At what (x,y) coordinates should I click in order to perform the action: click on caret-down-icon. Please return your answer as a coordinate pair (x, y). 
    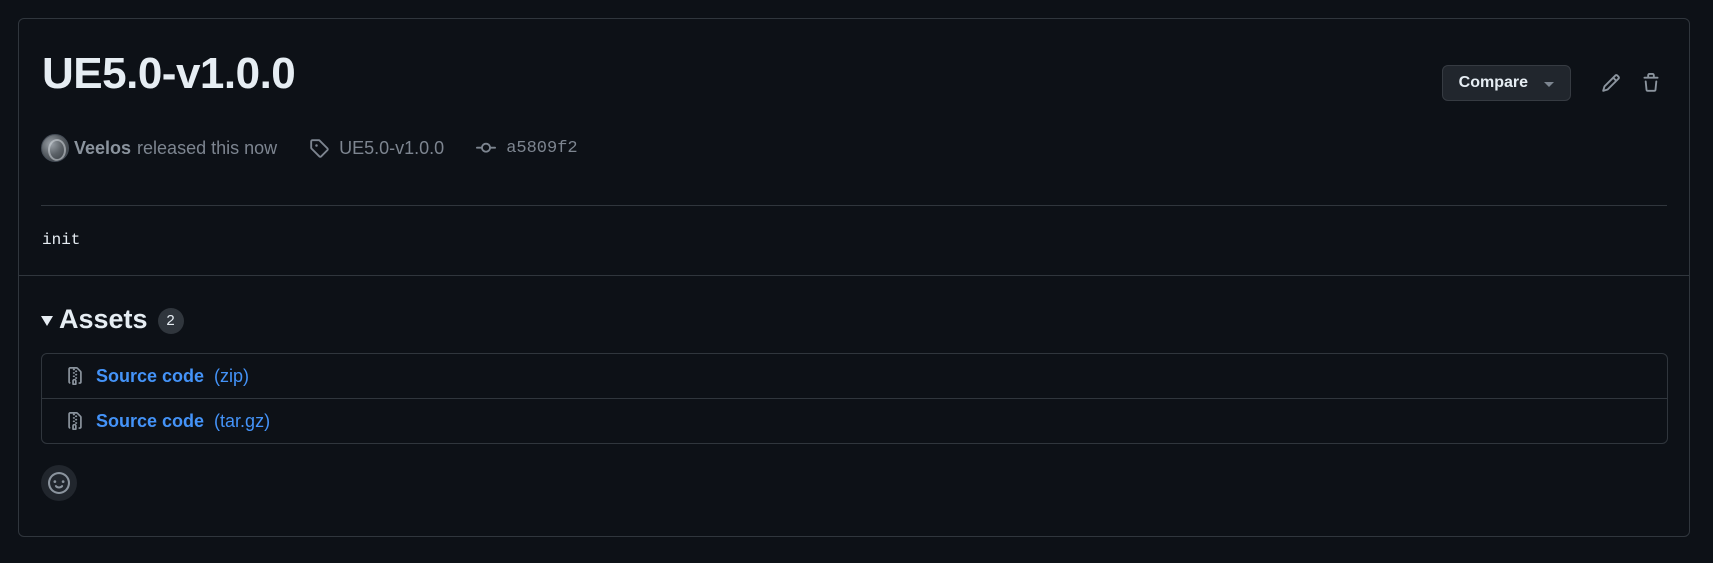
    Looking at the image, I should click on (1549, 84).